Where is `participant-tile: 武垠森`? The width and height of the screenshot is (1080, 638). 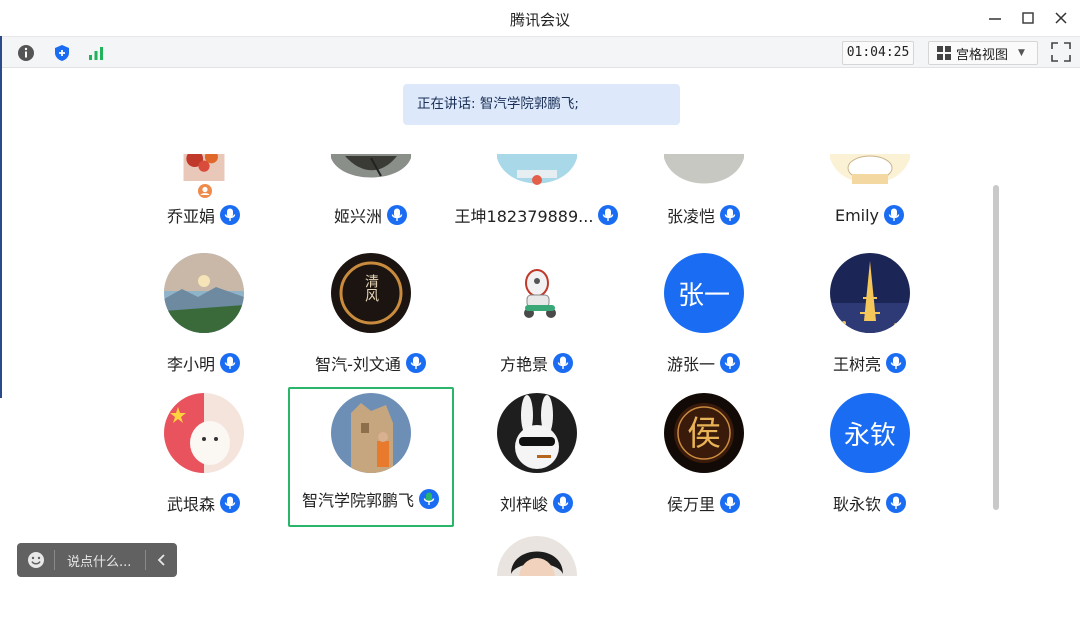
participant-tile: 武垠森 is located at coordinates (204, 457).